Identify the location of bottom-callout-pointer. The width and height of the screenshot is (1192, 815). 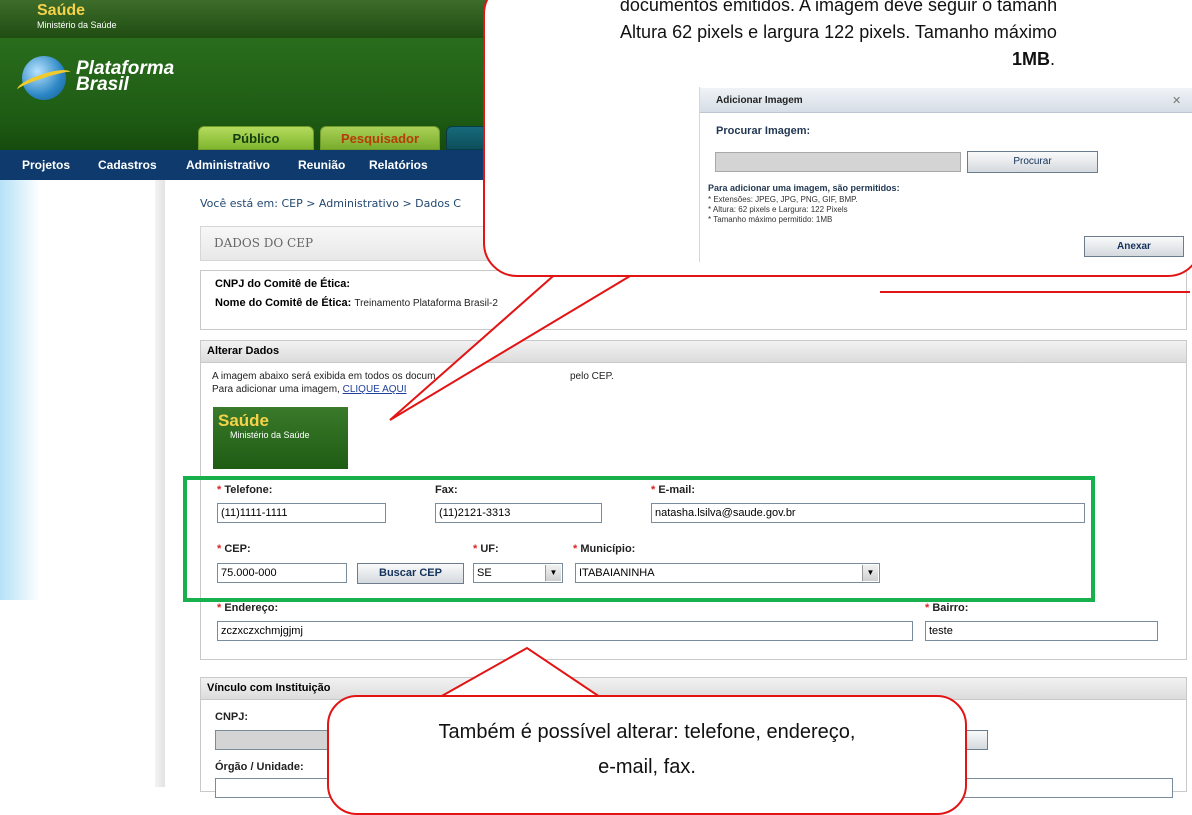
(520, 672).